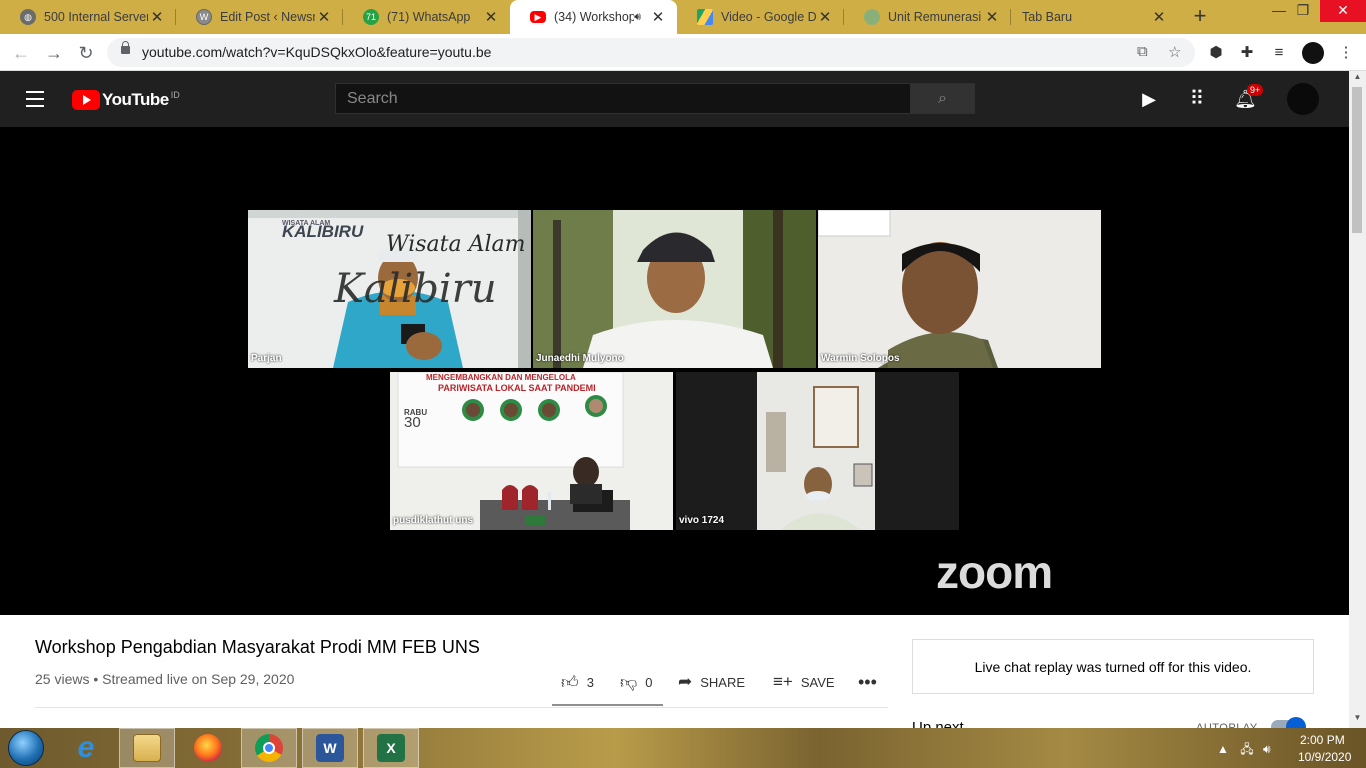 The width and height of the screenshot is (1366, 768). Describe the element at coordinates (426, 17) in the screenshot. I see `browser-tab: 71 (71) WhatsApp ✕` at that location.